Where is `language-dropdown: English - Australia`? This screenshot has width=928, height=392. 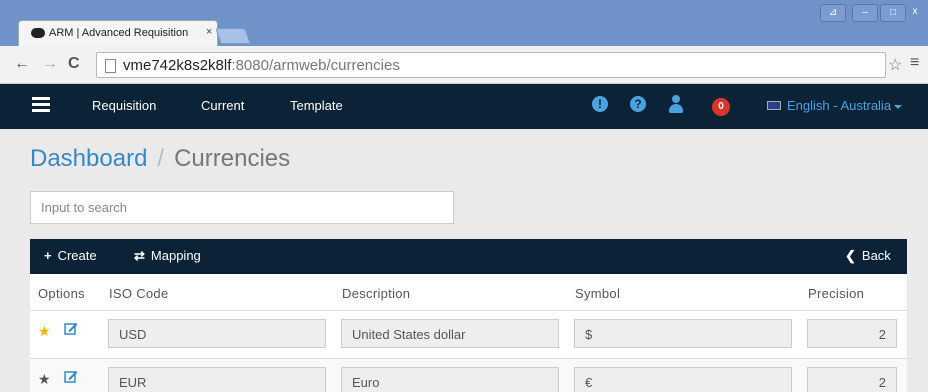 language-dropdown: English - Australia is located at coordinates (845, 105).